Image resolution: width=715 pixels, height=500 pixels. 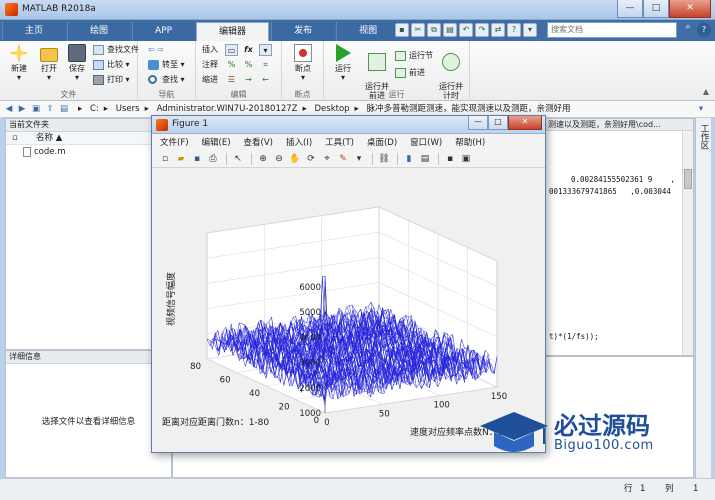 What do you see at coordinates (688, 30) in the screenshot?
I see `search-icon: ⌕` at bounding box center [688, 30].